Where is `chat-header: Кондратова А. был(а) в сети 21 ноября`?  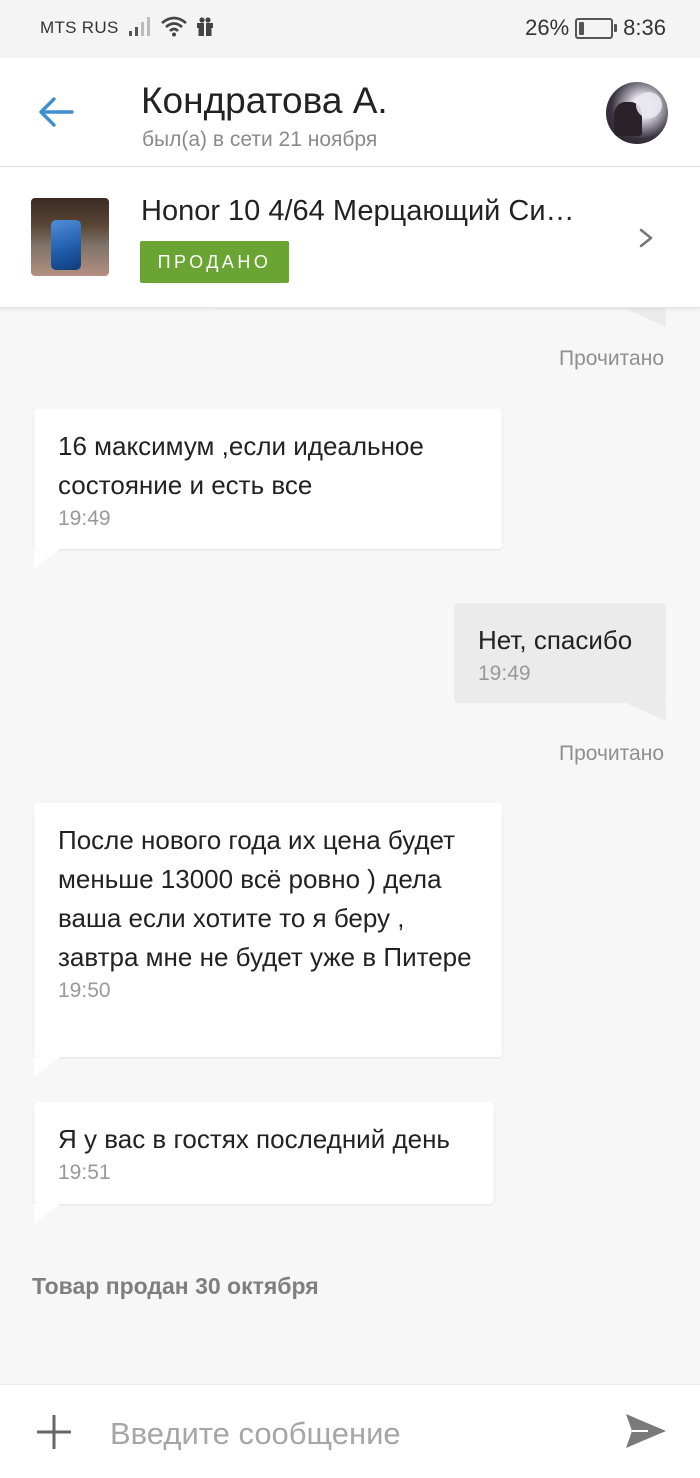 chat-header: Кондратова А. был(а) в сети 21 ноября is located at coordinates (350, 112).